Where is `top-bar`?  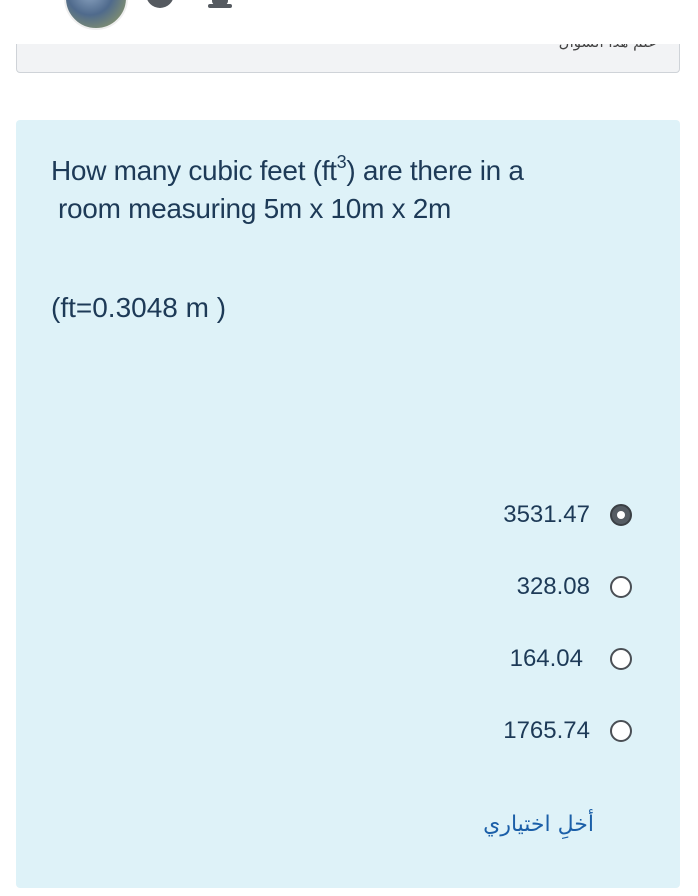 top-bar is located at coordinates (349, 22).